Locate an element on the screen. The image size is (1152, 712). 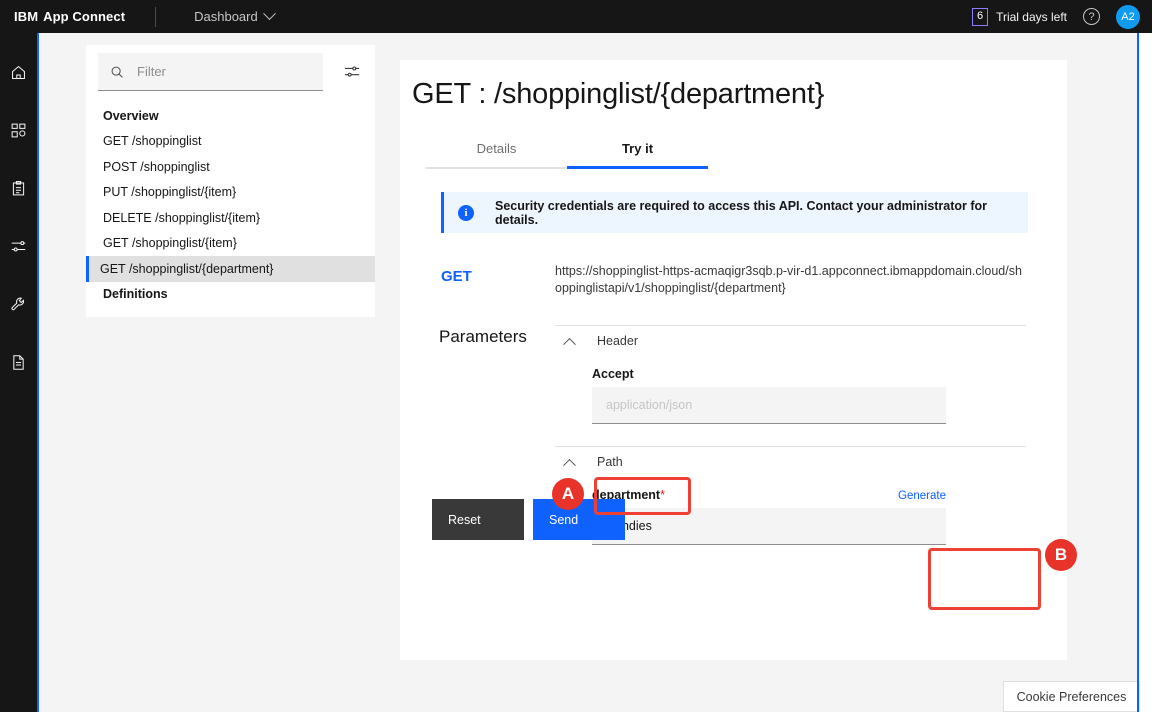
section-header-header: Header is located at coordinates (790, 340).